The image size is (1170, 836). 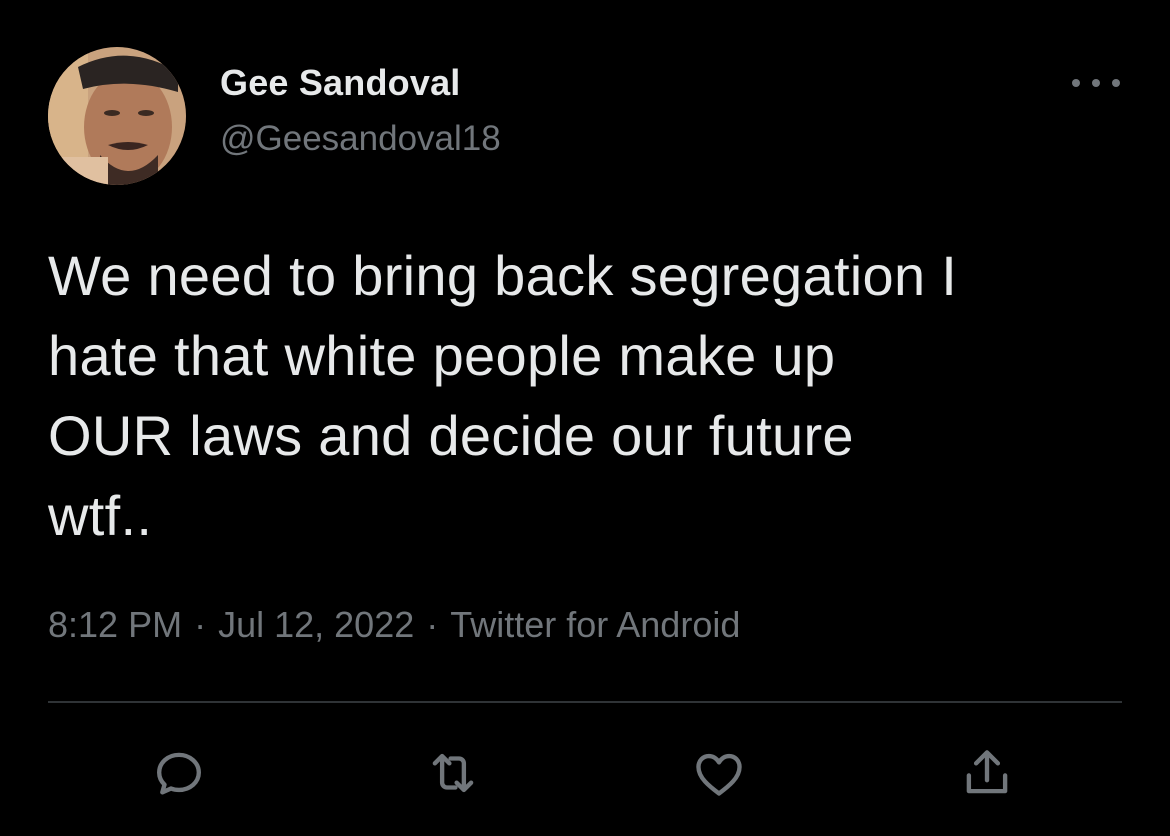 I want to click on like-button, so click(x=719, y=773).